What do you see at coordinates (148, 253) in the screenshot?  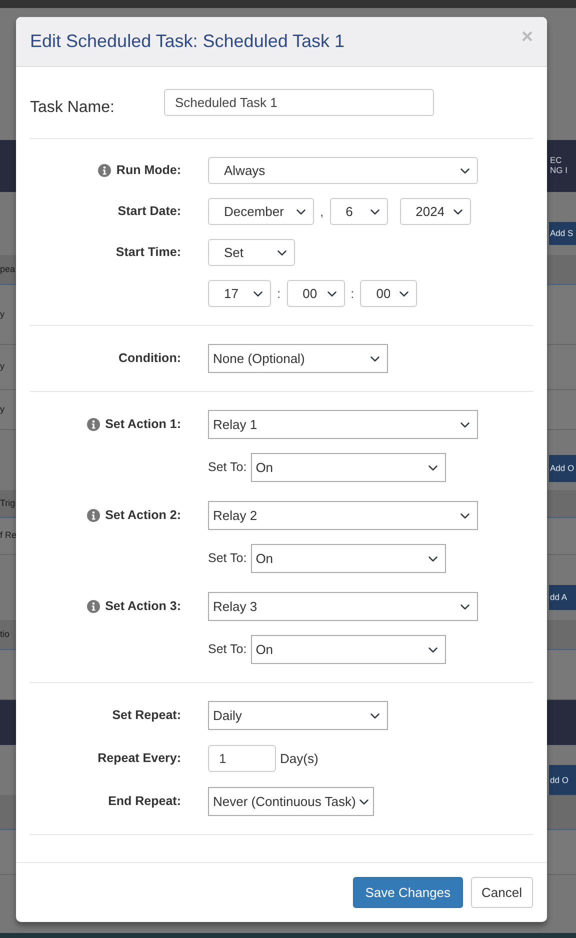 I see `field-label: Start Time:` at bounding box center [148, 253].